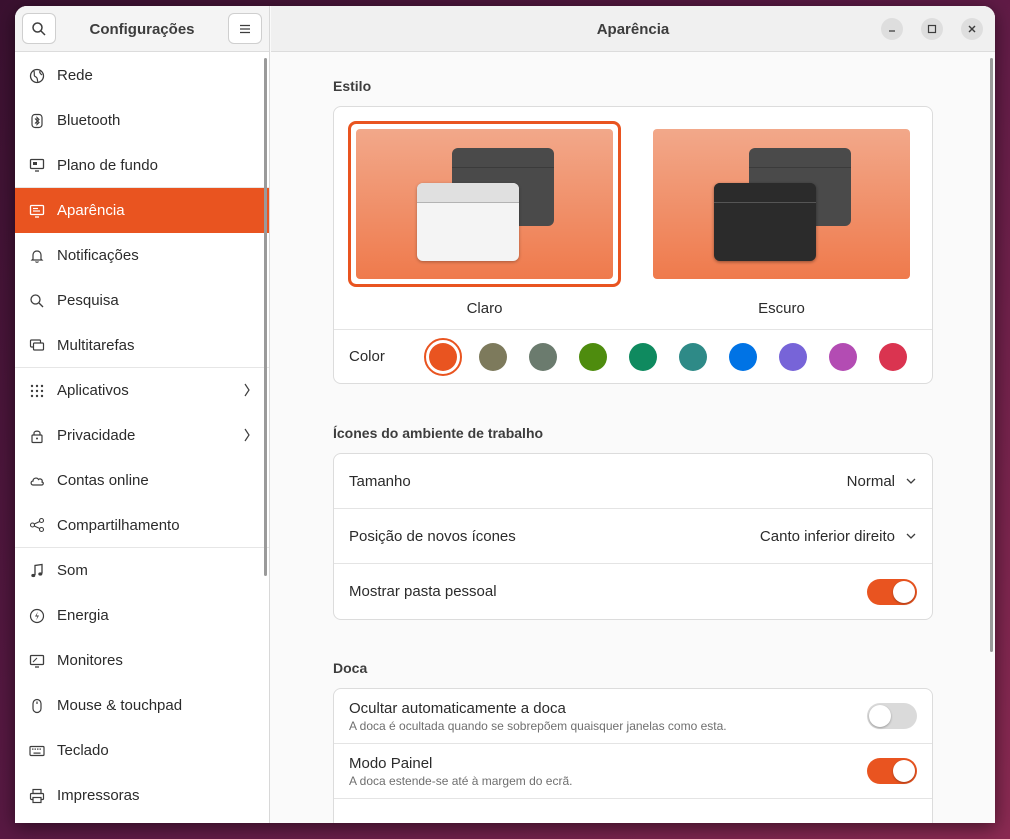  What do you see at coordinates (142, 255) in the screenshot?
I see `sidebar-item-notificacoes: Notificações` at bounding box center [142, 255].